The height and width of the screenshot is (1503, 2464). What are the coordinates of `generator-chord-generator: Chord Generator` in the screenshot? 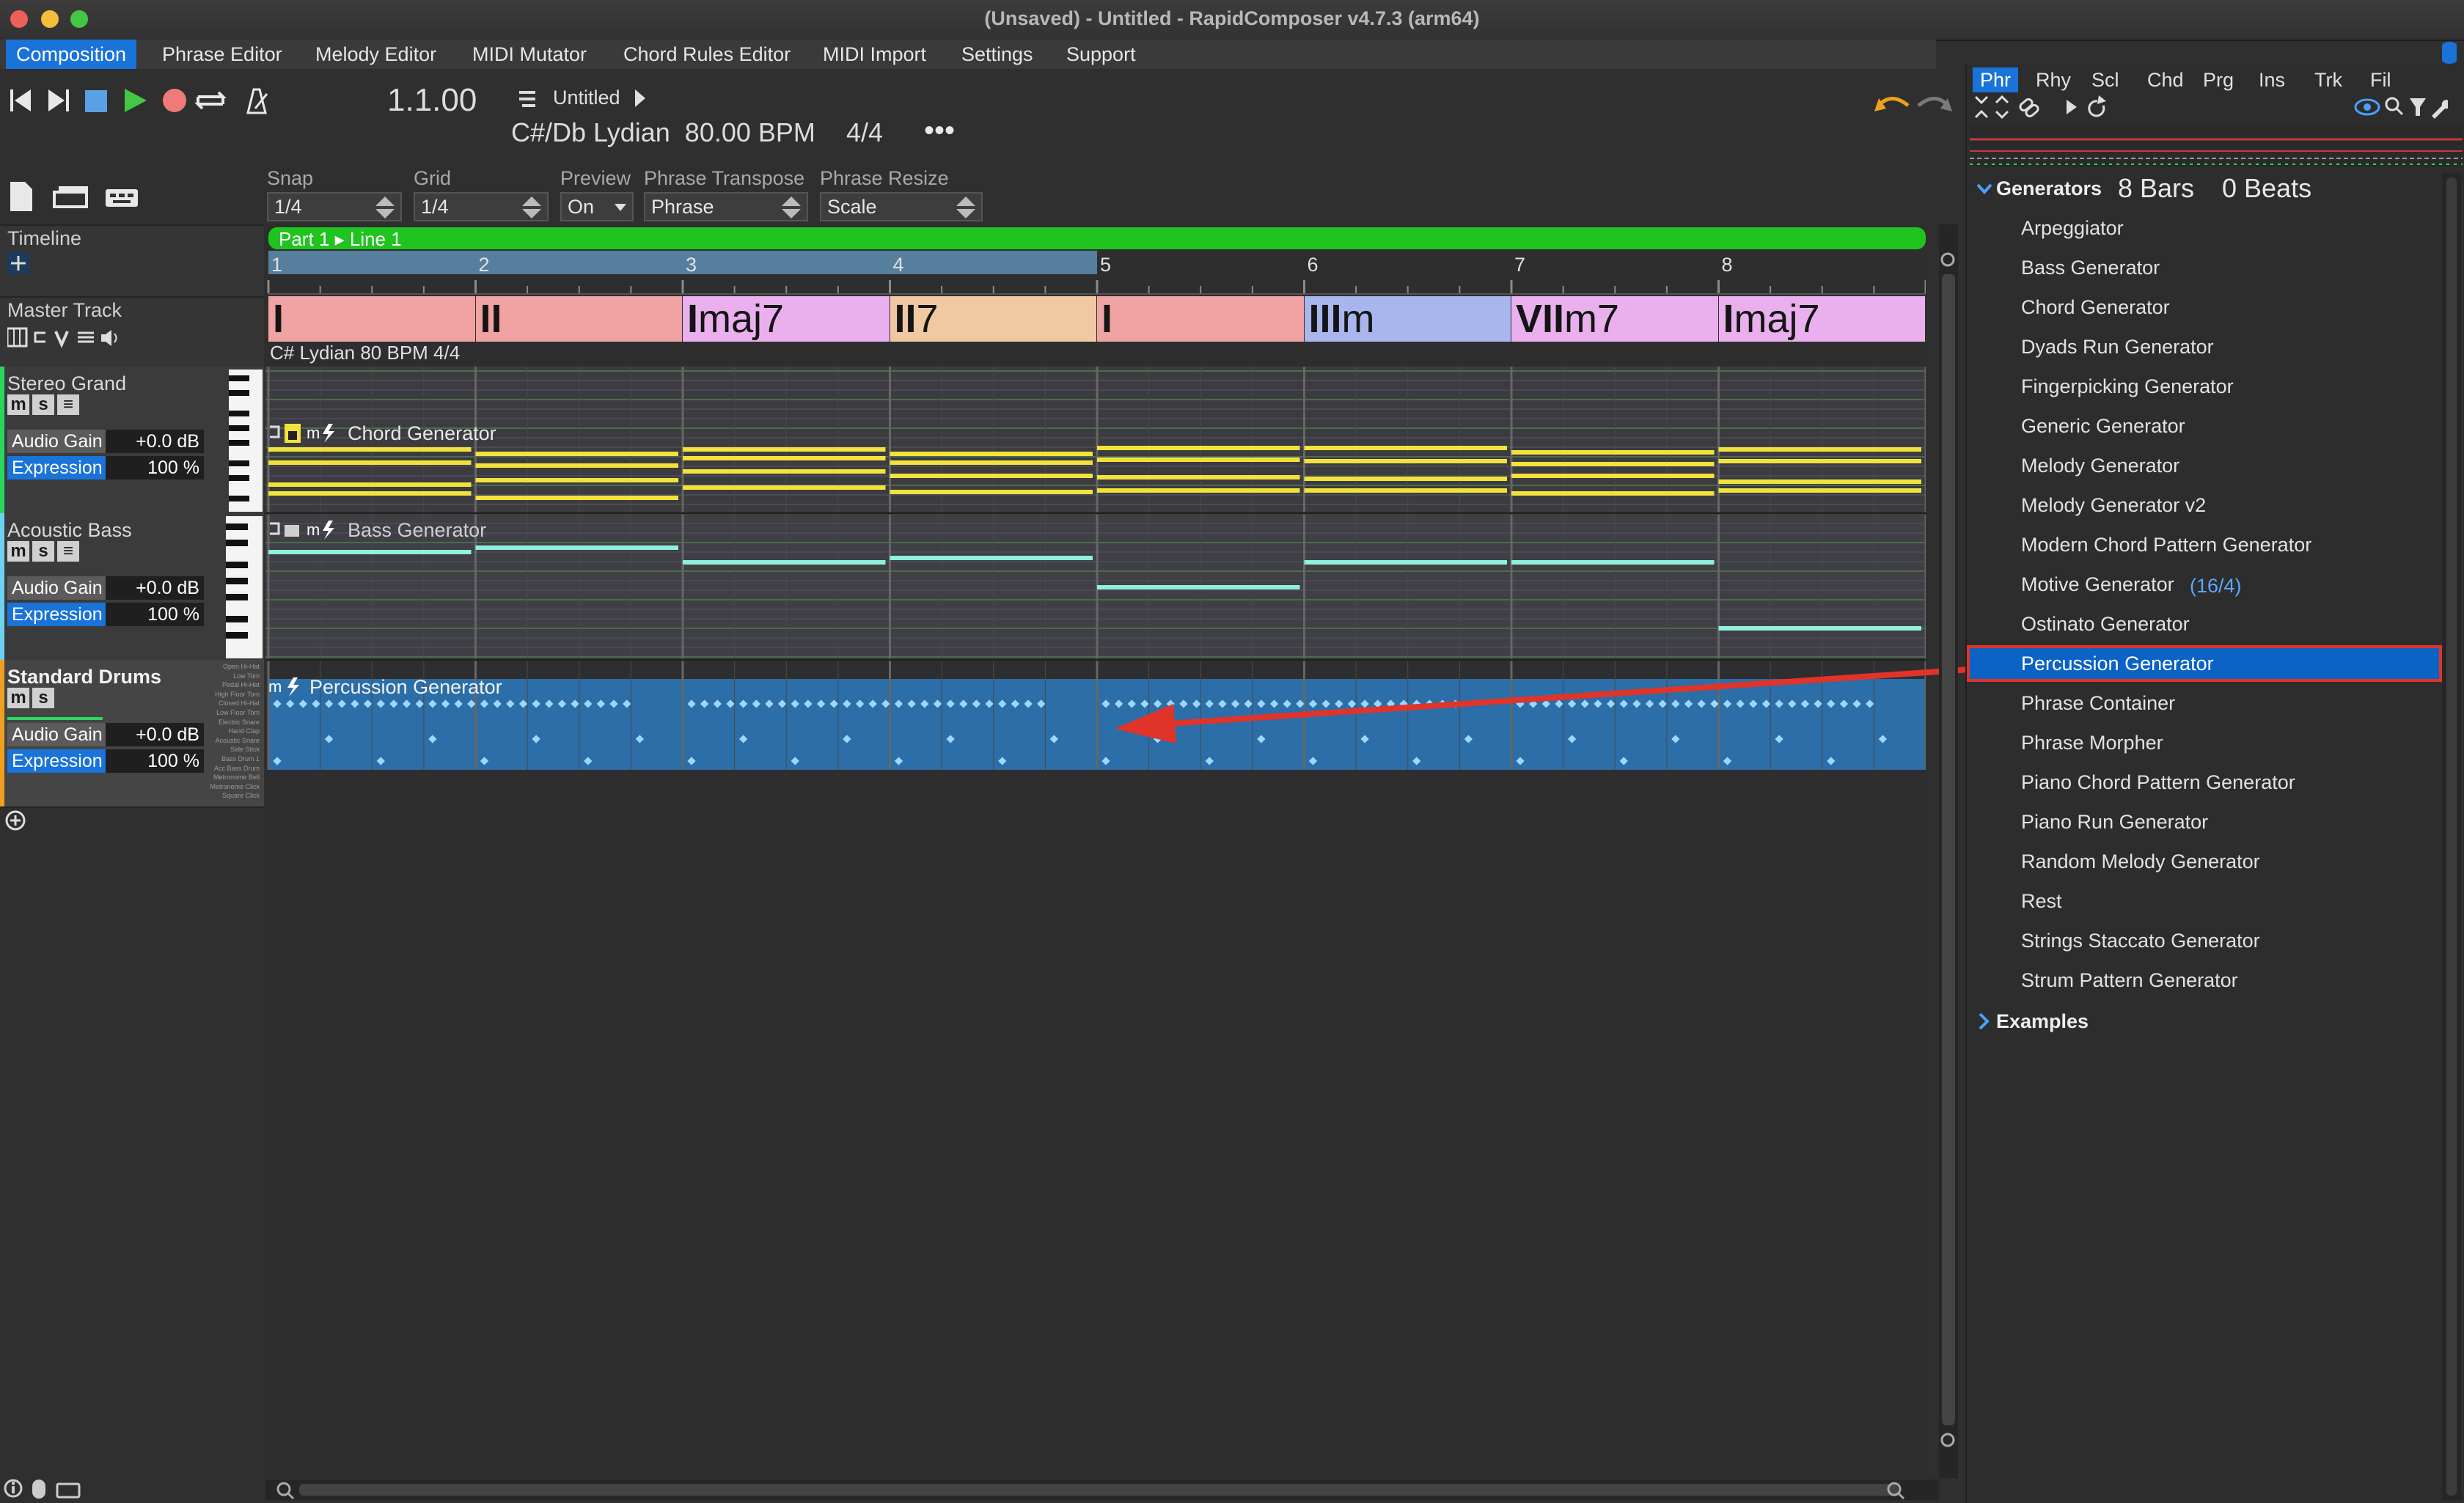 It's located at (2095, 307).